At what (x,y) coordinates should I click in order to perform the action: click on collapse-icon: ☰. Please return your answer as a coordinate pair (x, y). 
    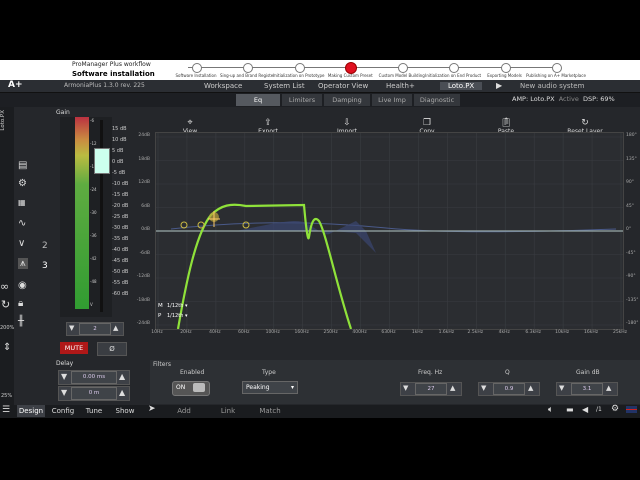
    Looking at the image, I should click on (6, 410).